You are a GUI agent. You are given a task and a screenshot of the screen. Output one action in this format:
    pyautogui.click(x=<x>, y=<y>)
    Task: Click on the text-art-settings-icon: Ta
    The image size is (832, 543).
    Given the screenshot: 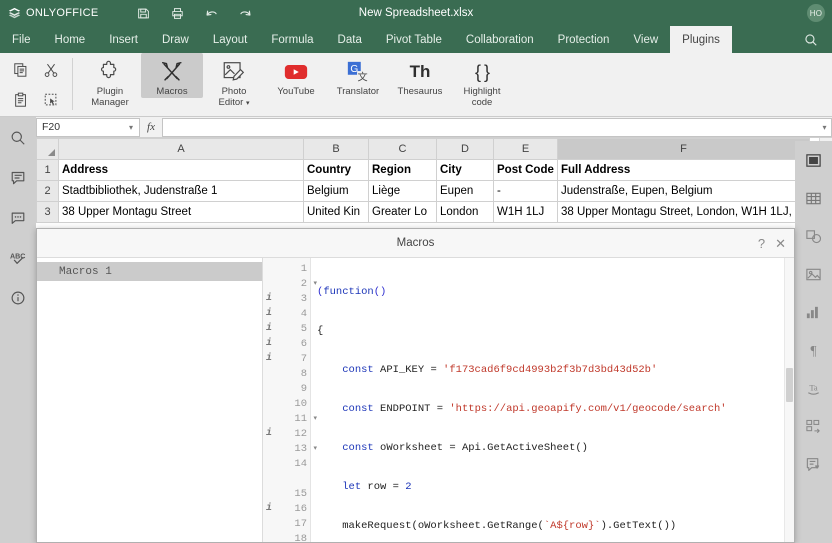 What is the action you would take?
    pyautogui.click(x=814, y=388)
    